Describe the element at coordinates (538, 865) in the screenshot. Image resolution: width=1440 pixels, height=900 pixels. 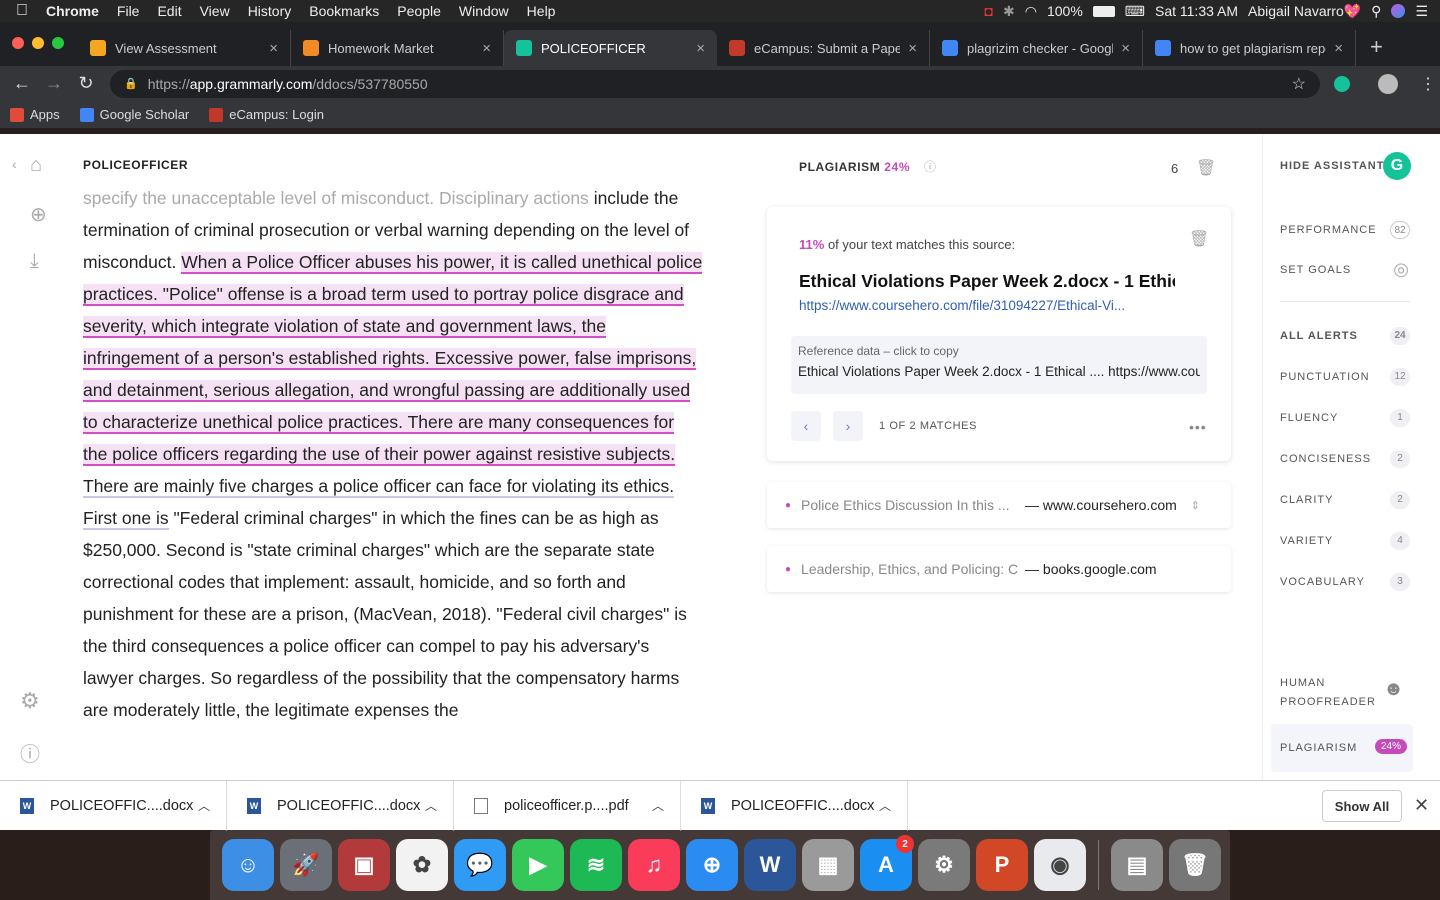
I see `dock-facetime-icon: ▶` at that location.